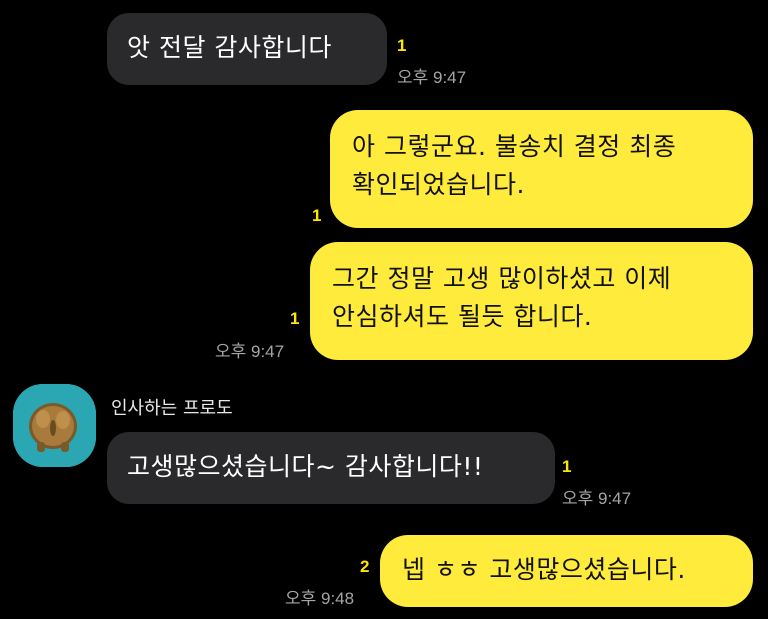 The width and height of the screenshot is (768, 619). What do you see at coordinates (541, 169) in the screenshot?
I see `outgoing-message-bubble: 아 그렇군요. 불송치 결정 최종 확인되었습니다.` at bounding box center [541, 169].